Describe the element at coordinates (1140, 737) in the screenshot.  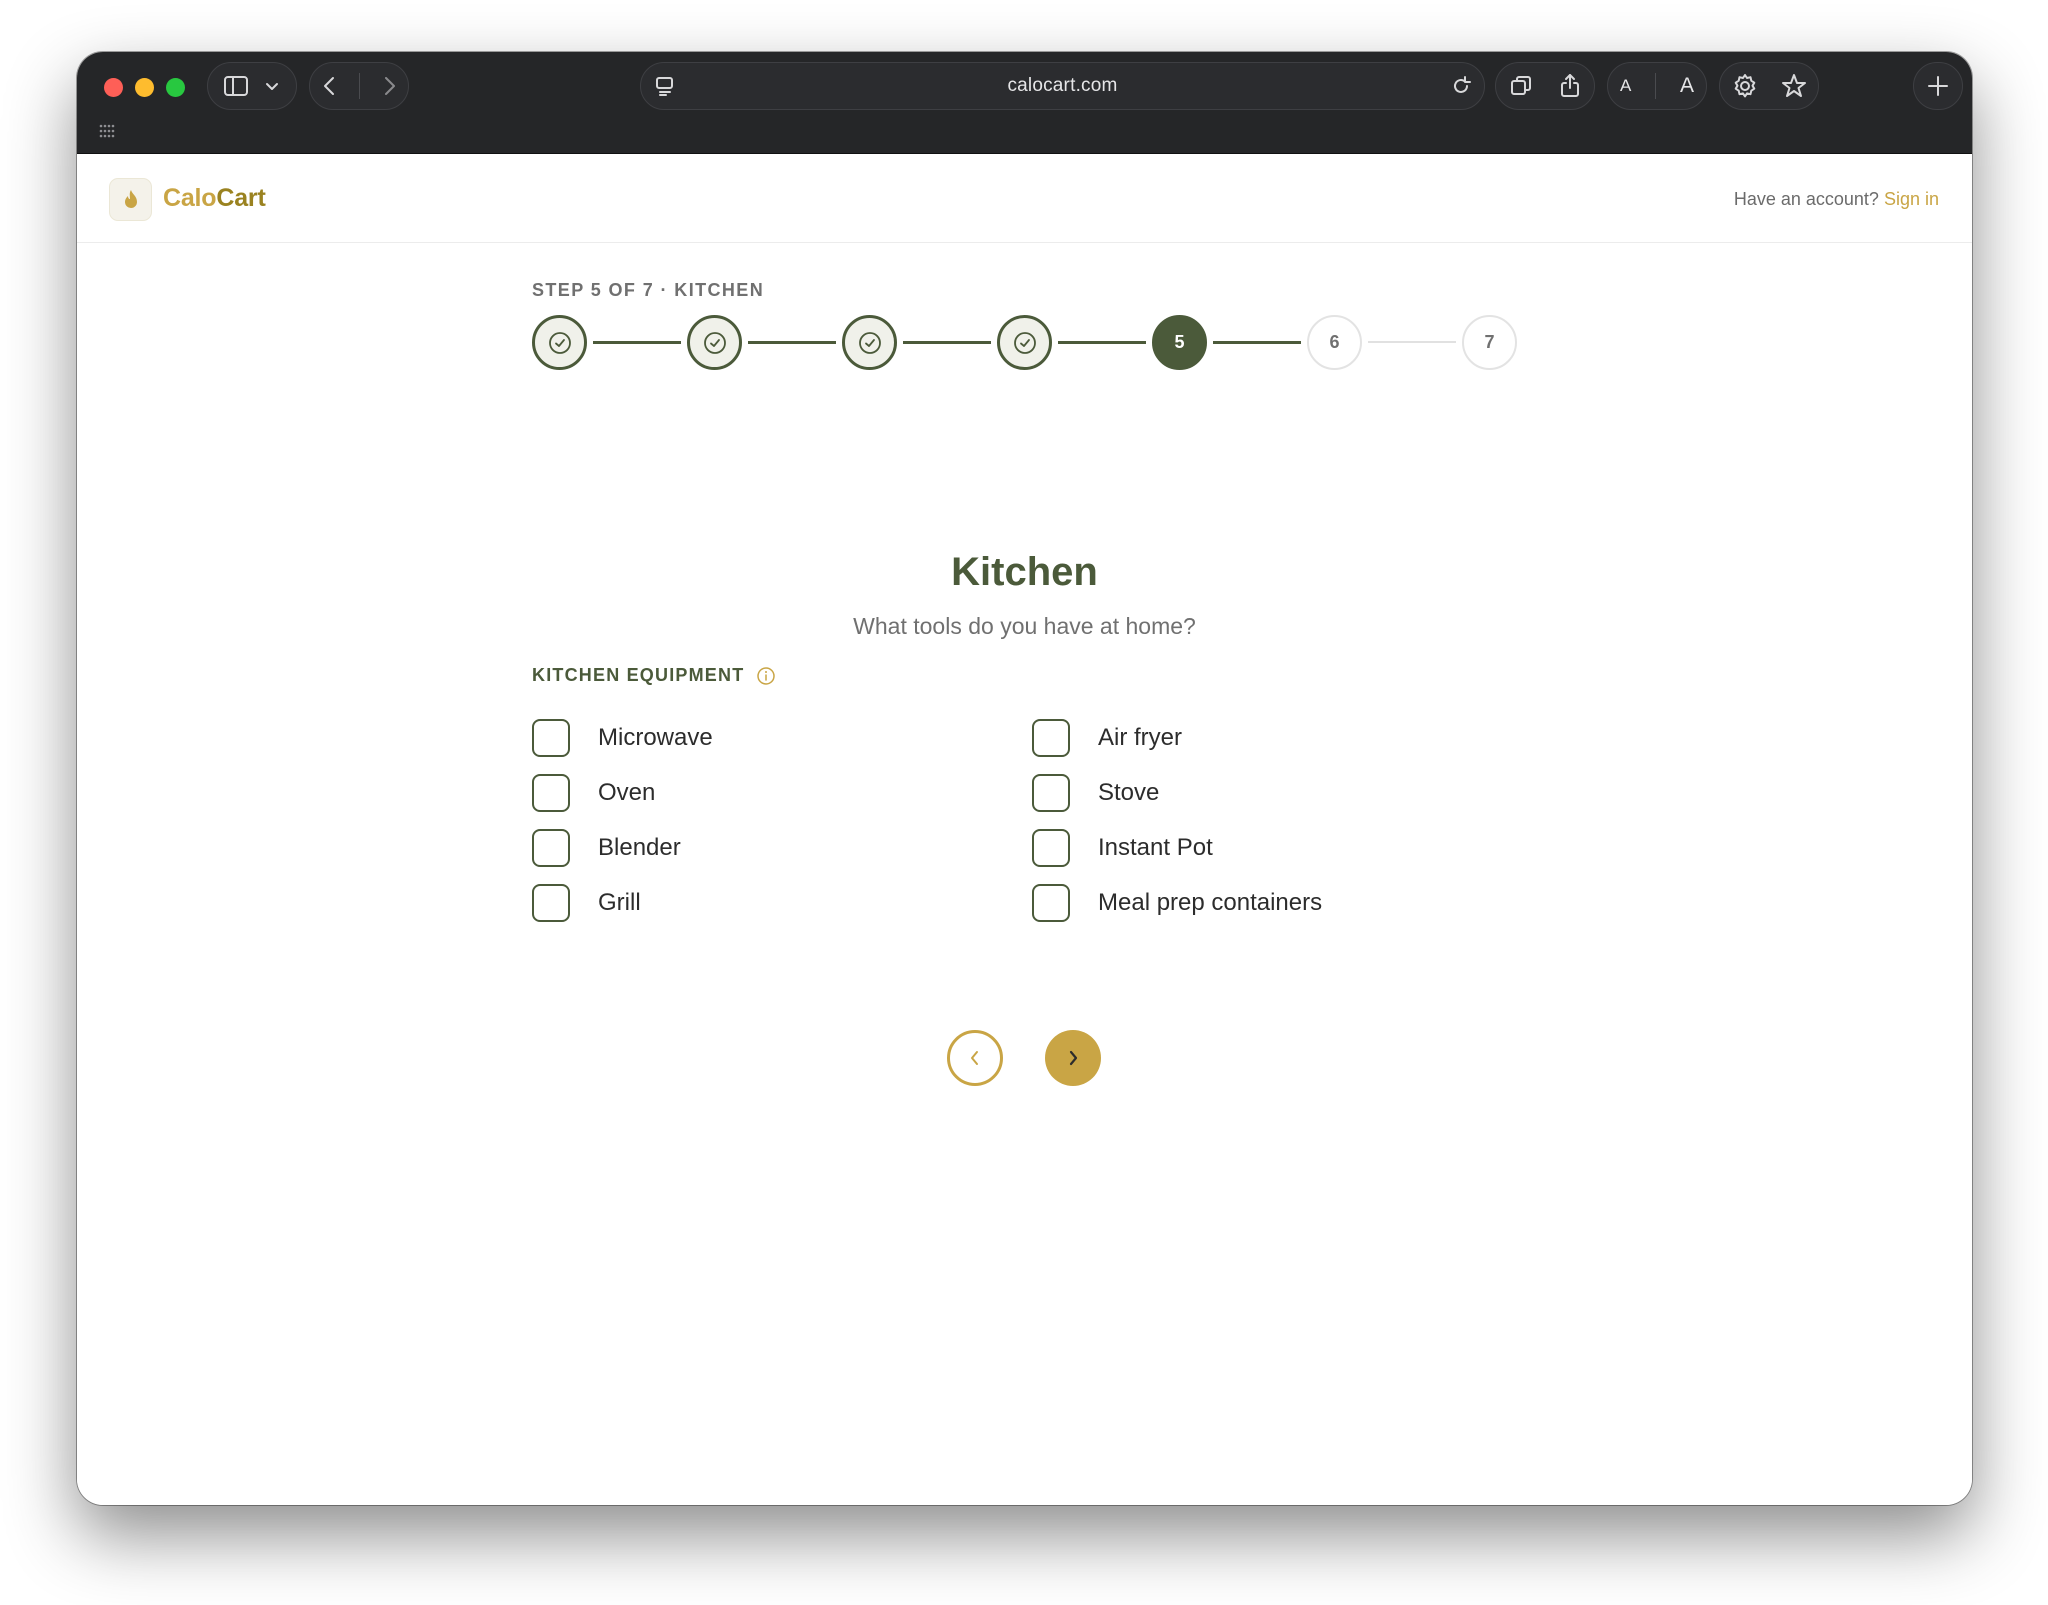
I see `checkbox-label: Air fryer` at that location.